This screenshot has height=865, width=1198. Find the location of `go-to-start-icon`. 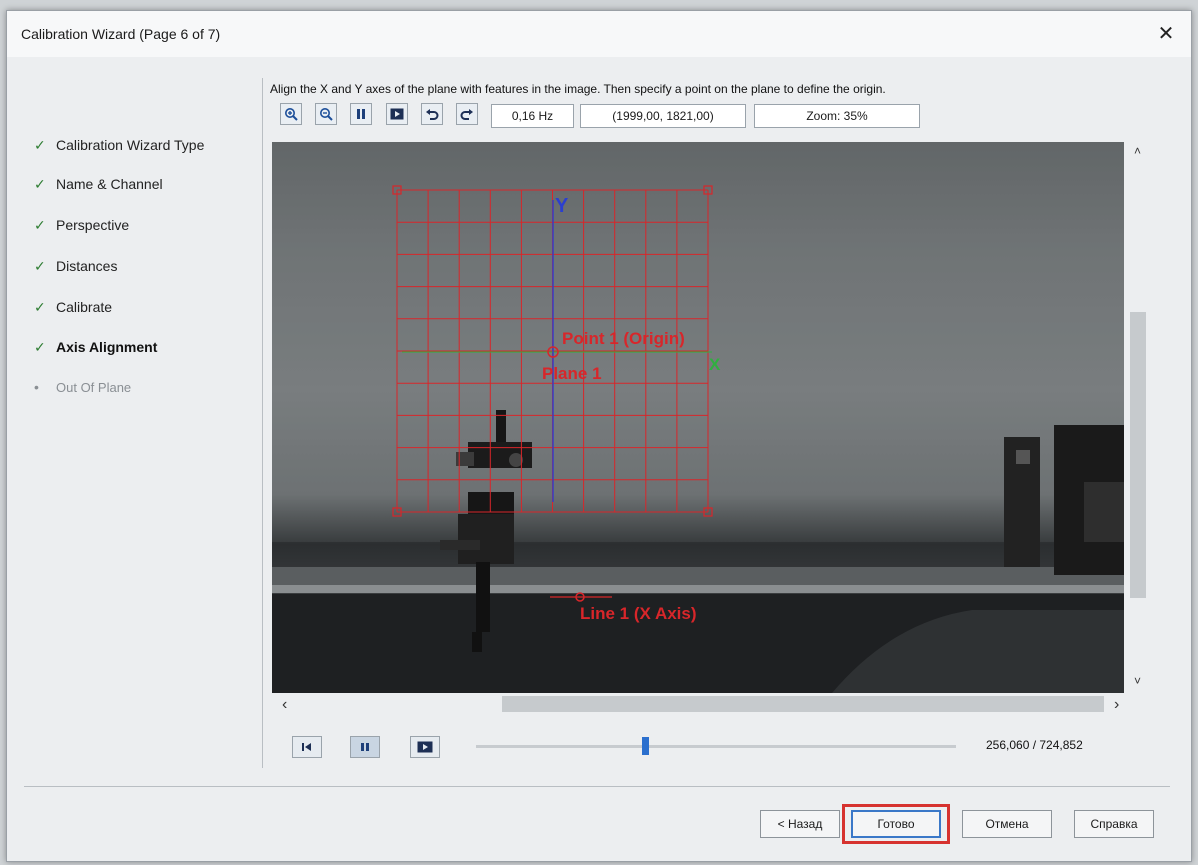

go-to-start-icon is located at coordinates (307, 747).